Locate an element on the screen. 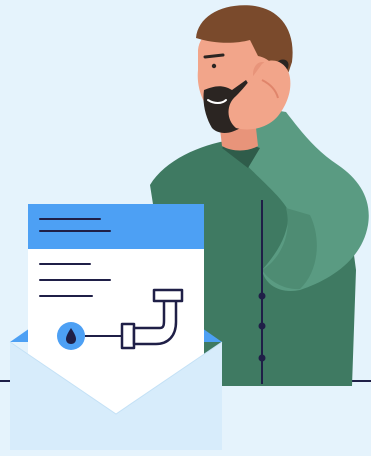 The width and height of the screenshot is (371, 456). eyebrow is located at coordinates (214, 56).